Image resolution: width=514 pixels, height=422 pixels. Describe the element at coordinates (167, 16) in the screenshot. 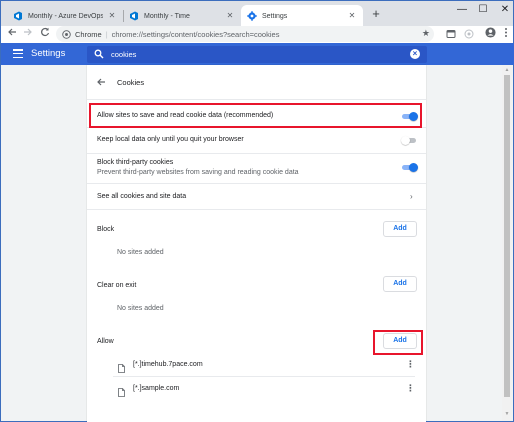

I see `tab-label: Monthly - Time` at that location.